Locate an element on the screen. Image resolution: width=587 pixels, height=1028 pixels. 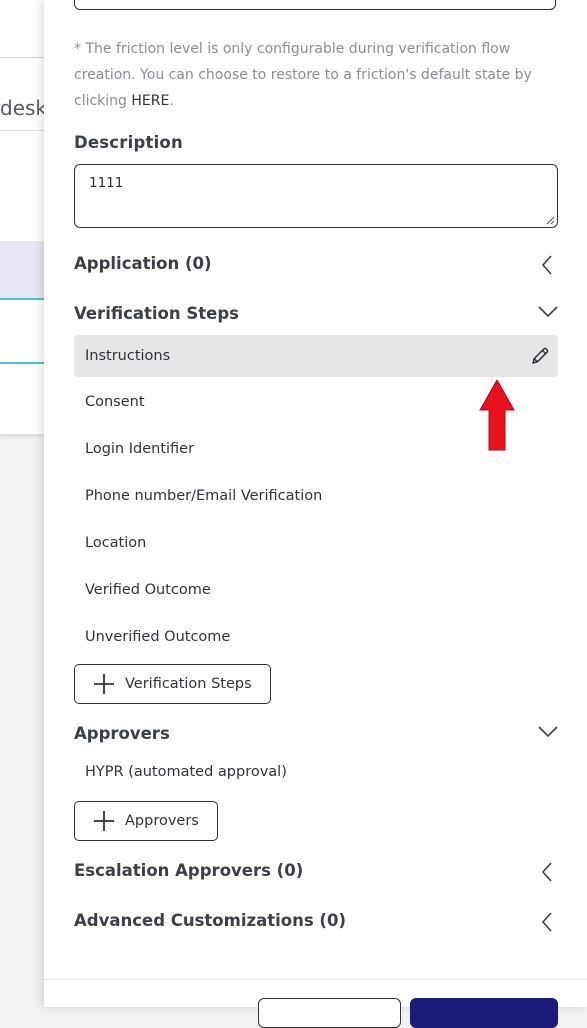
application-section-header: Application (0) is located at coordinates (316, 266).